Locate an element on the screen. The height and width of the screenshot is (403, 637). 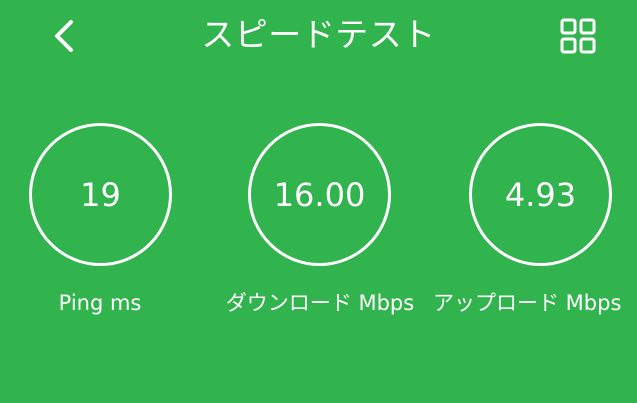
grid-icon is located at coordinates (578, 36).